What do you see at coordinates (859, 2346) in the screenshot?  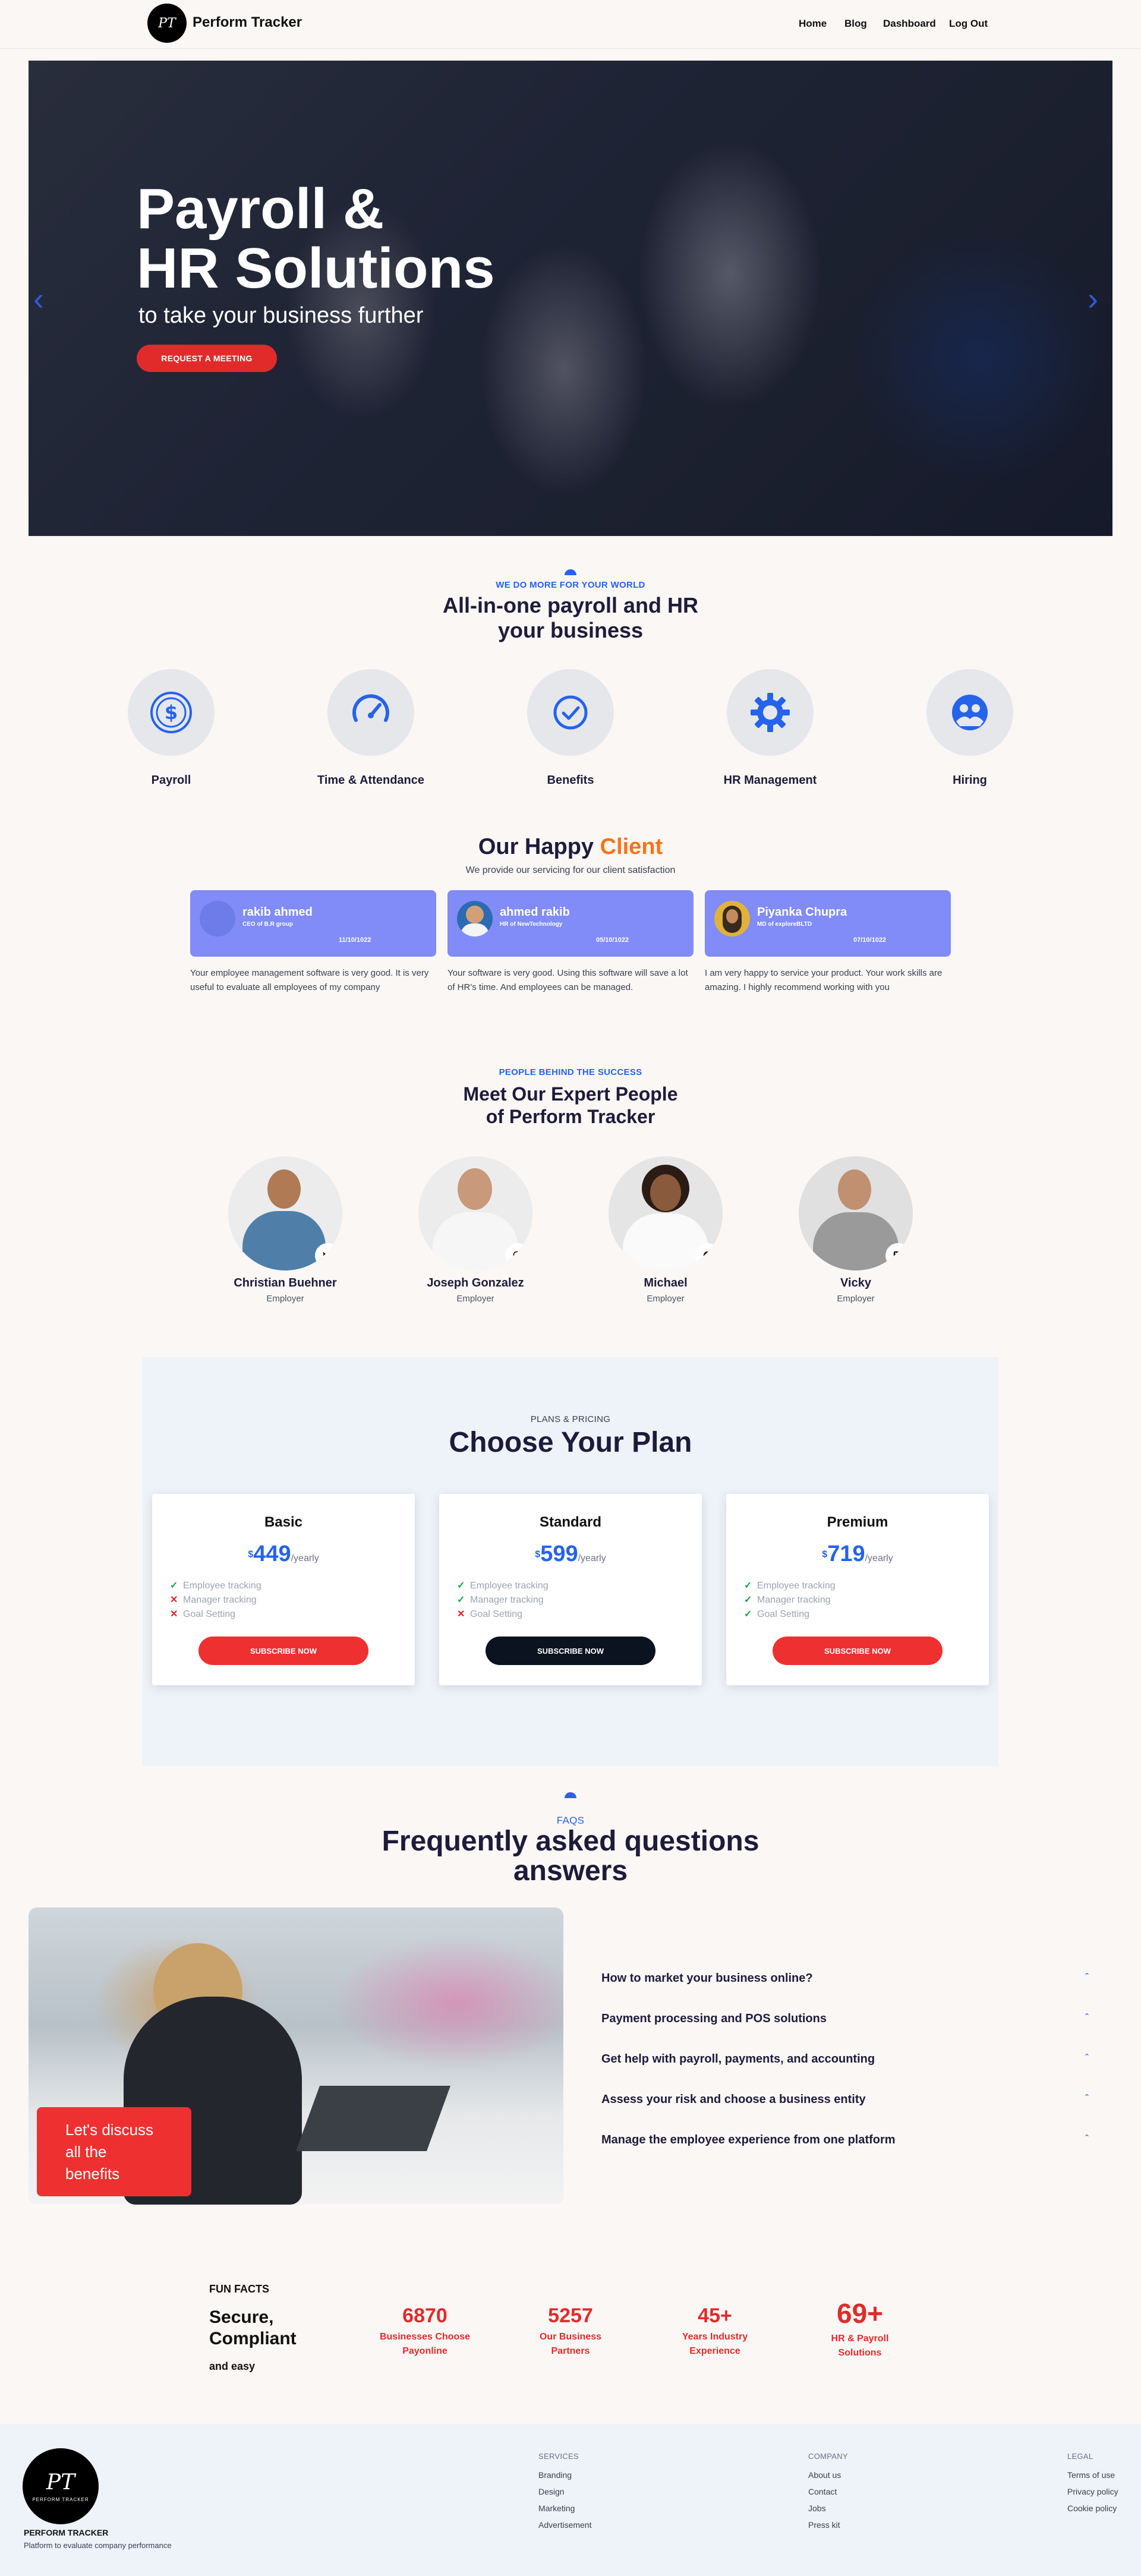 I see `stat-label: HR & Payroll Solutions` at bounding box center [859, 2346].